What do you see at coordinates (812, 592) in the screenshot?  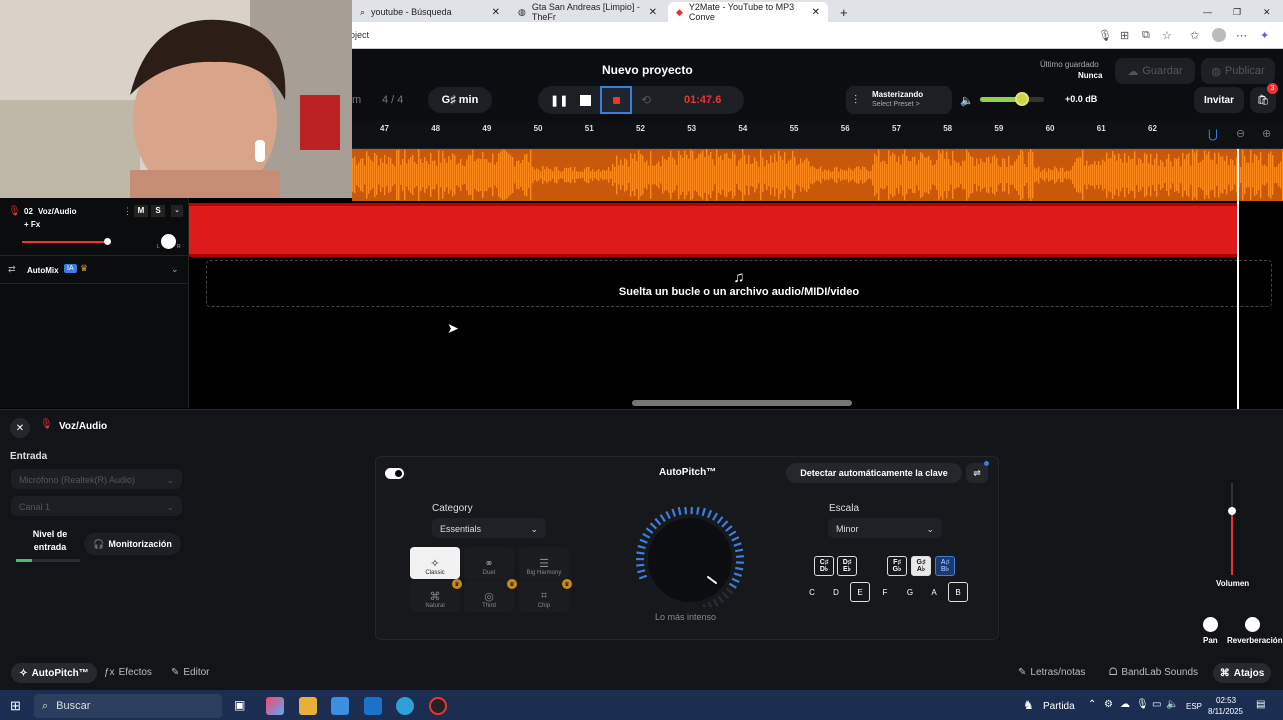 I see `note-c: C` at bounding box center [812, 592].